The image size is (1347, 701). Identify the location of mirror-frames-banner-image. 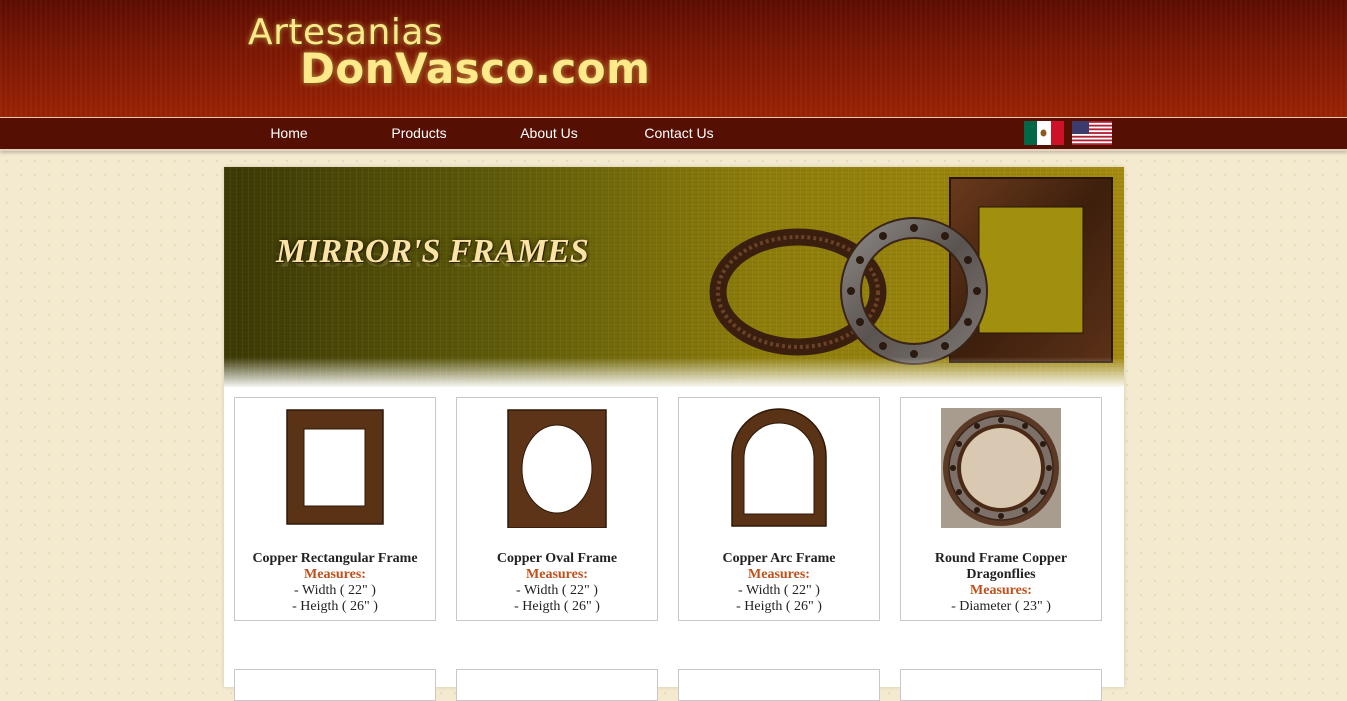
(911, 271).